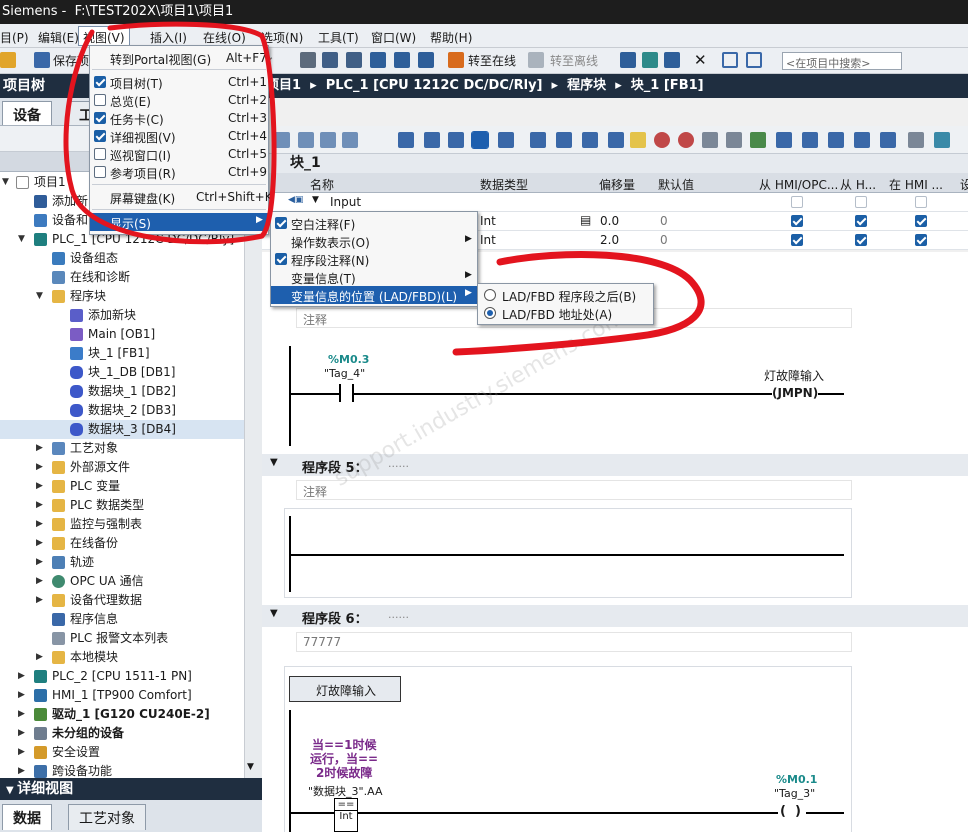 Image resolution: width=968 pixels, height=832 pixels. Describe the element at coordinates (345, 689) in the screenshot. I see `jump-label-box: 灯故障输入` at that location.